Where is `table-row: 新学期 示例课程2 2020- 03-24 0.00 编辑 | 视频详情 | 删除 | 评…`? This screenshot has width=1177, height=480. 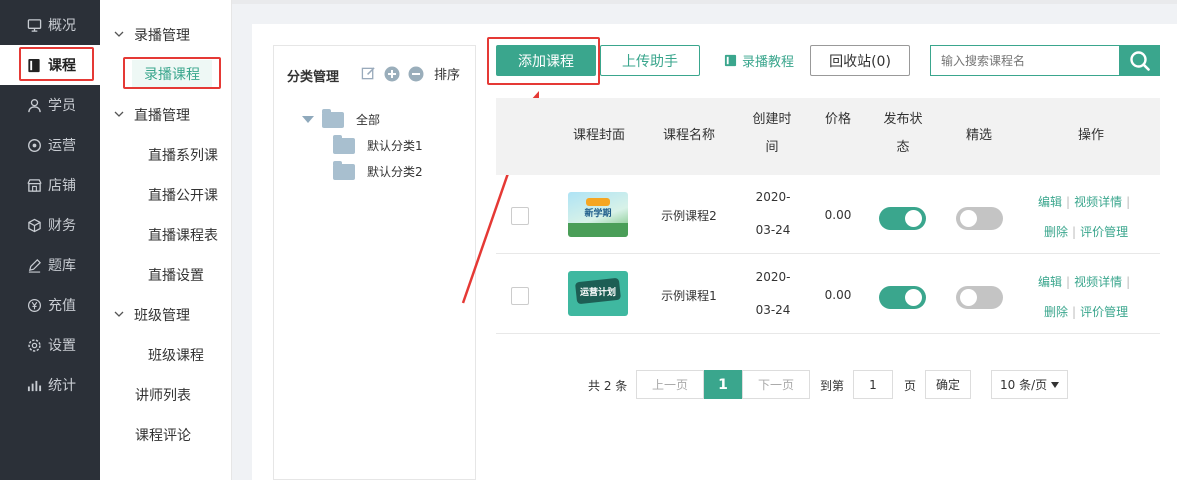
table-row: 新学期 示例课程2 2020- 03-24 0.00 编辑 | 视频详情 | 删除 | 评… is located at coordinates (828, 214).